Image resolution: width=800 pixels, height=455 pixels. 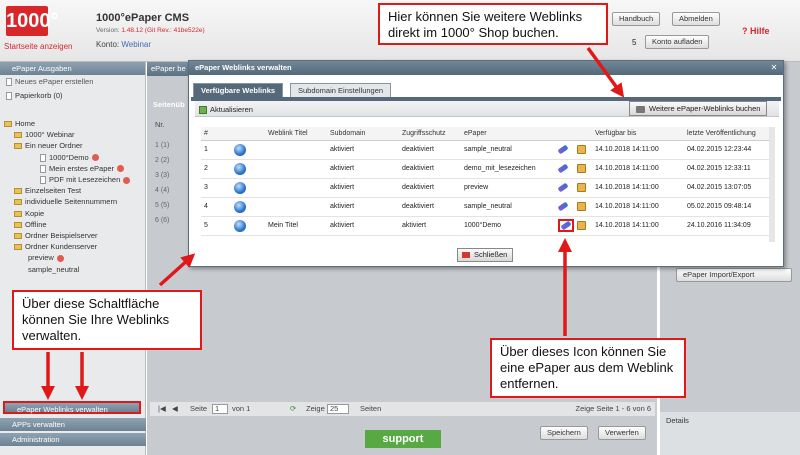 What do you see at coordinates (430, 134) in the screenshot?
I see `col-access: Zugriffsschutz` at bounding box center [430, 134].